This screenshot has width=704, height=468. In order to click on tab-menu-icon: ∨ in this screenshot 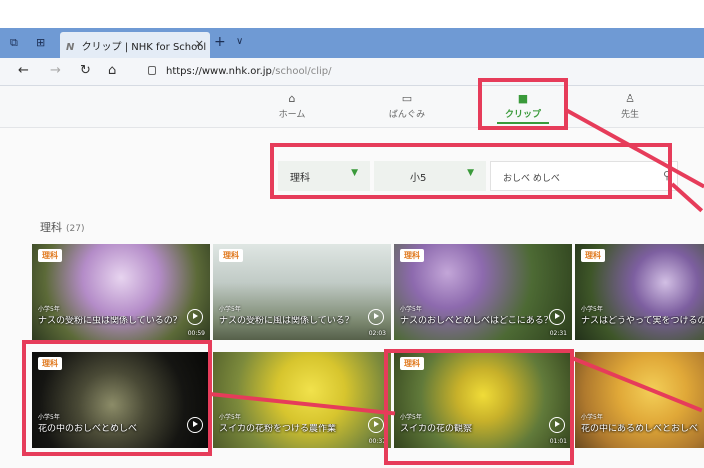, I will do `click(239, 41)`.